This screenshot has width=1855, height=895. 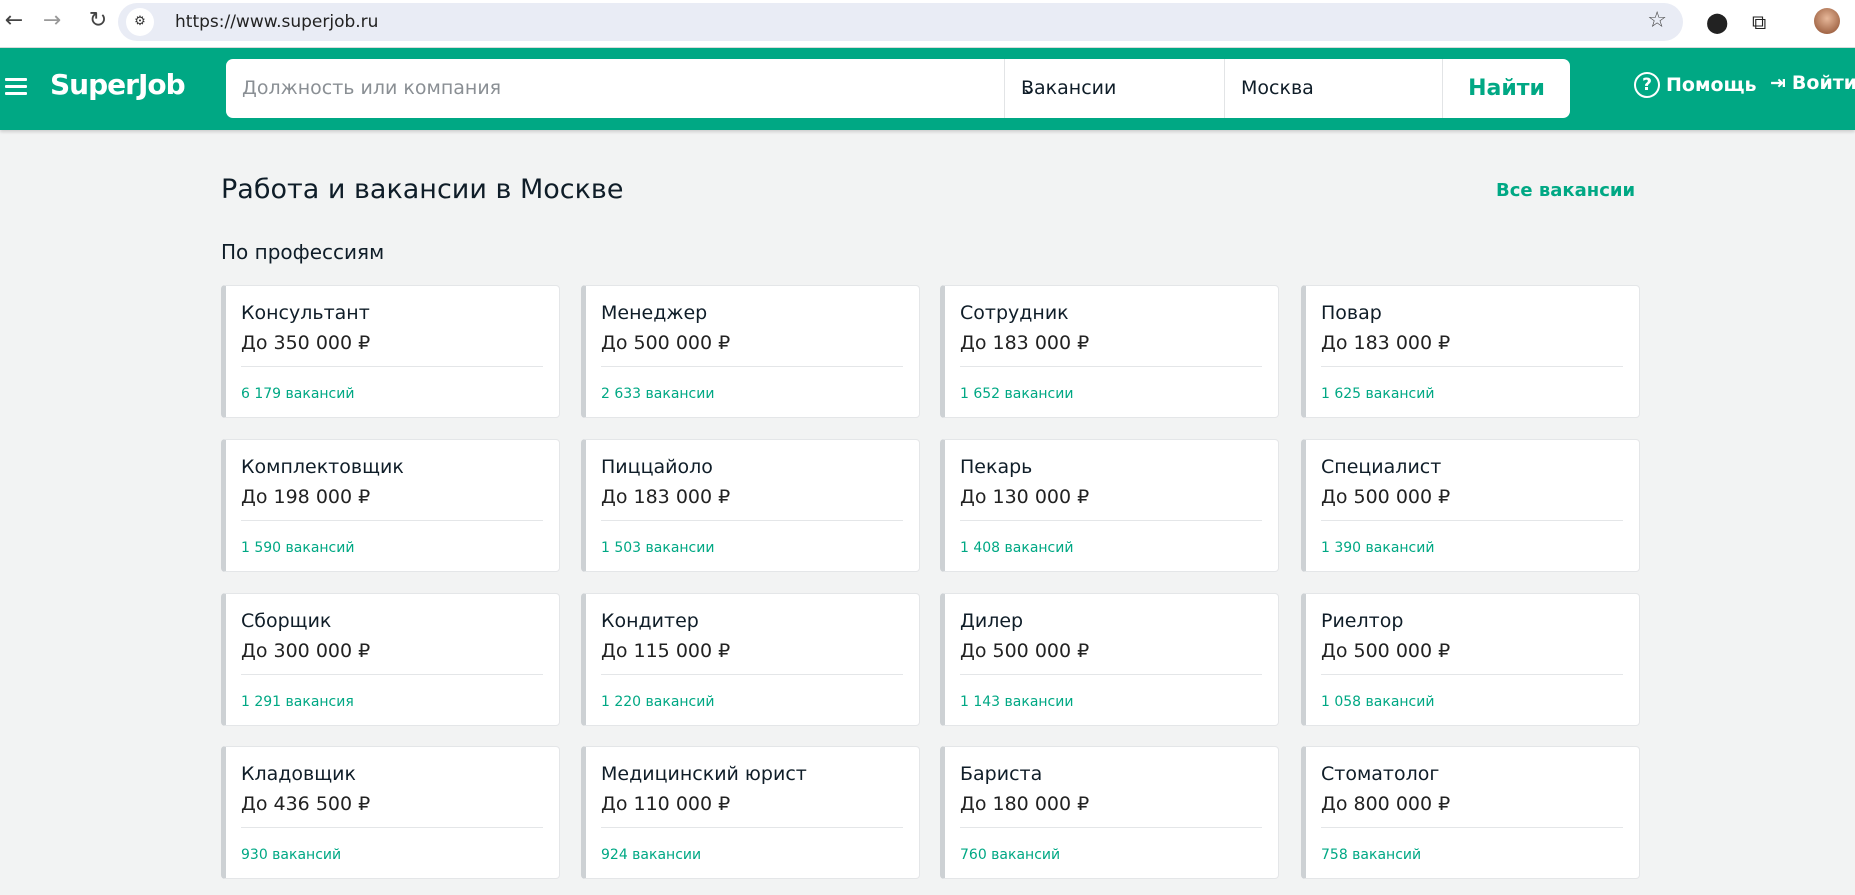 I want to click on vacancy-count-link: 1 390 вакансий, so click(x=1377, y=548).